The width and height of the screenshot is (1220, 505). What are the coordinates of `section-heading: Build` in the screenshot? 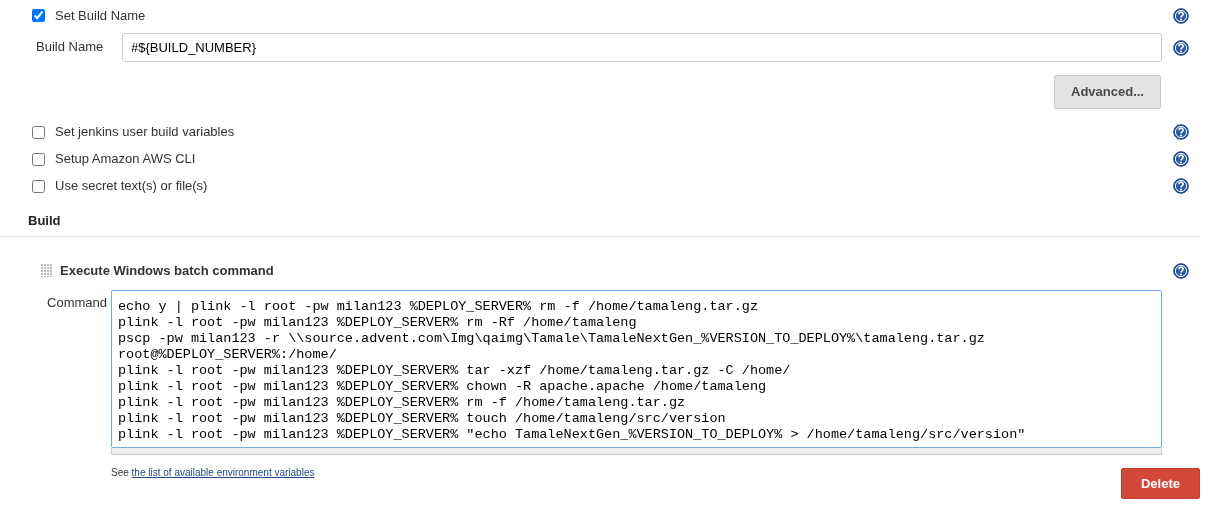 It's located at (600, 220).